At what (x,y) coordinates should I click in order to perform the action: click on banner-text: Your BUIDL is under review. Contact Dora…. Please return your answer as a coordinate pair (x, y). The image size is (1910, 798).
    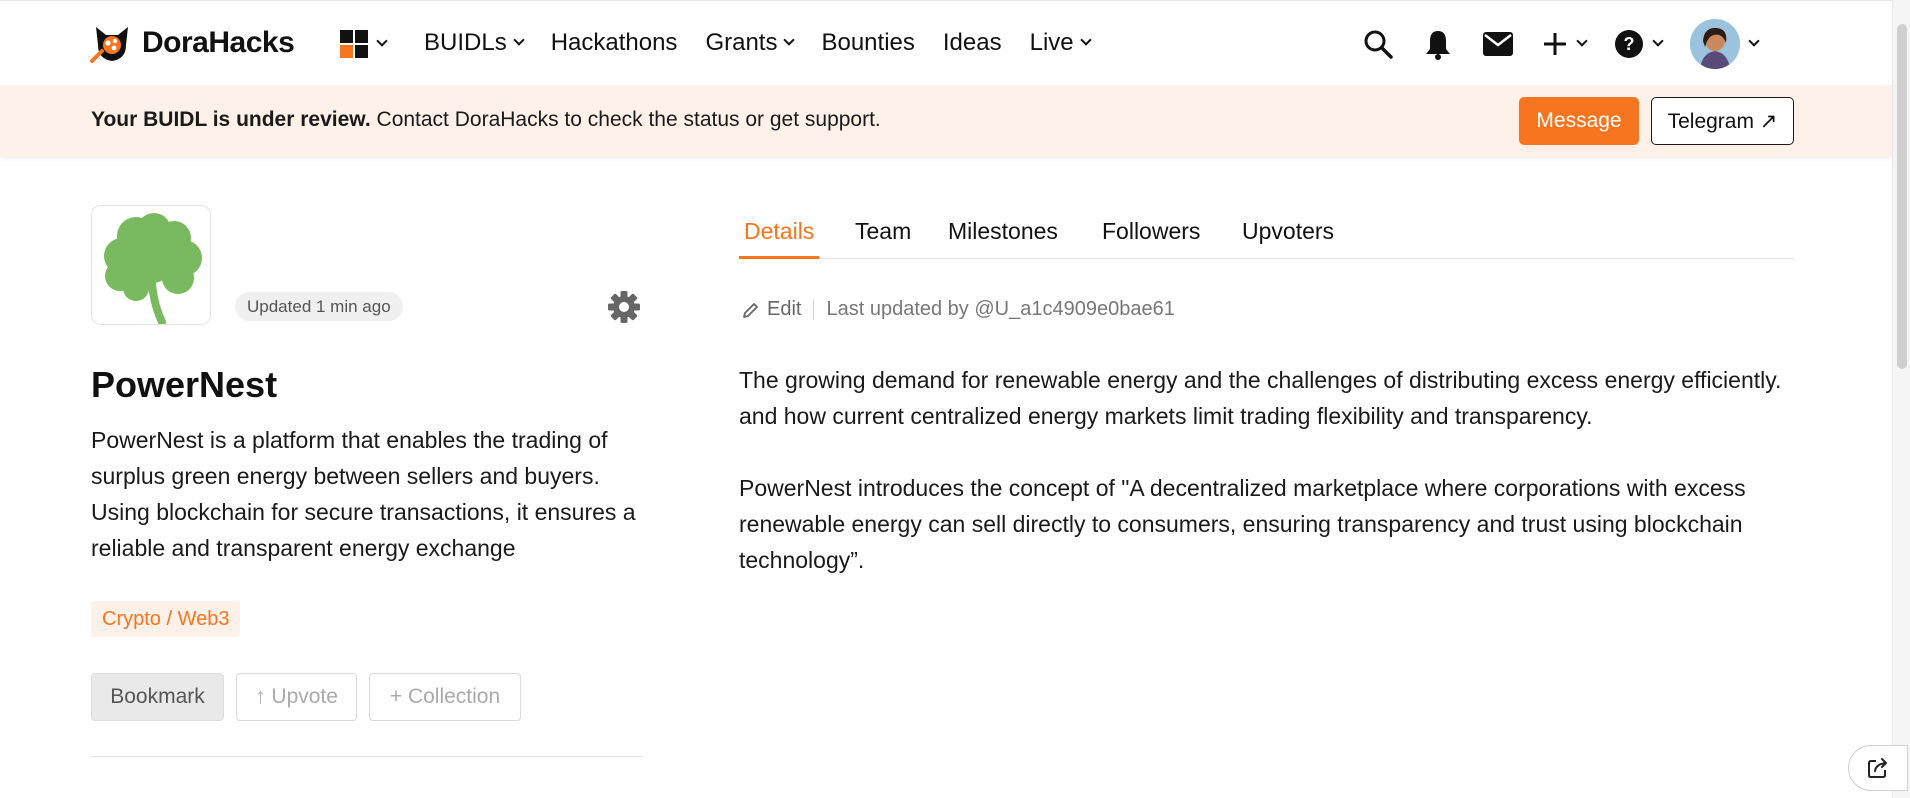
    Looking at the image, I should click on (486, 120).